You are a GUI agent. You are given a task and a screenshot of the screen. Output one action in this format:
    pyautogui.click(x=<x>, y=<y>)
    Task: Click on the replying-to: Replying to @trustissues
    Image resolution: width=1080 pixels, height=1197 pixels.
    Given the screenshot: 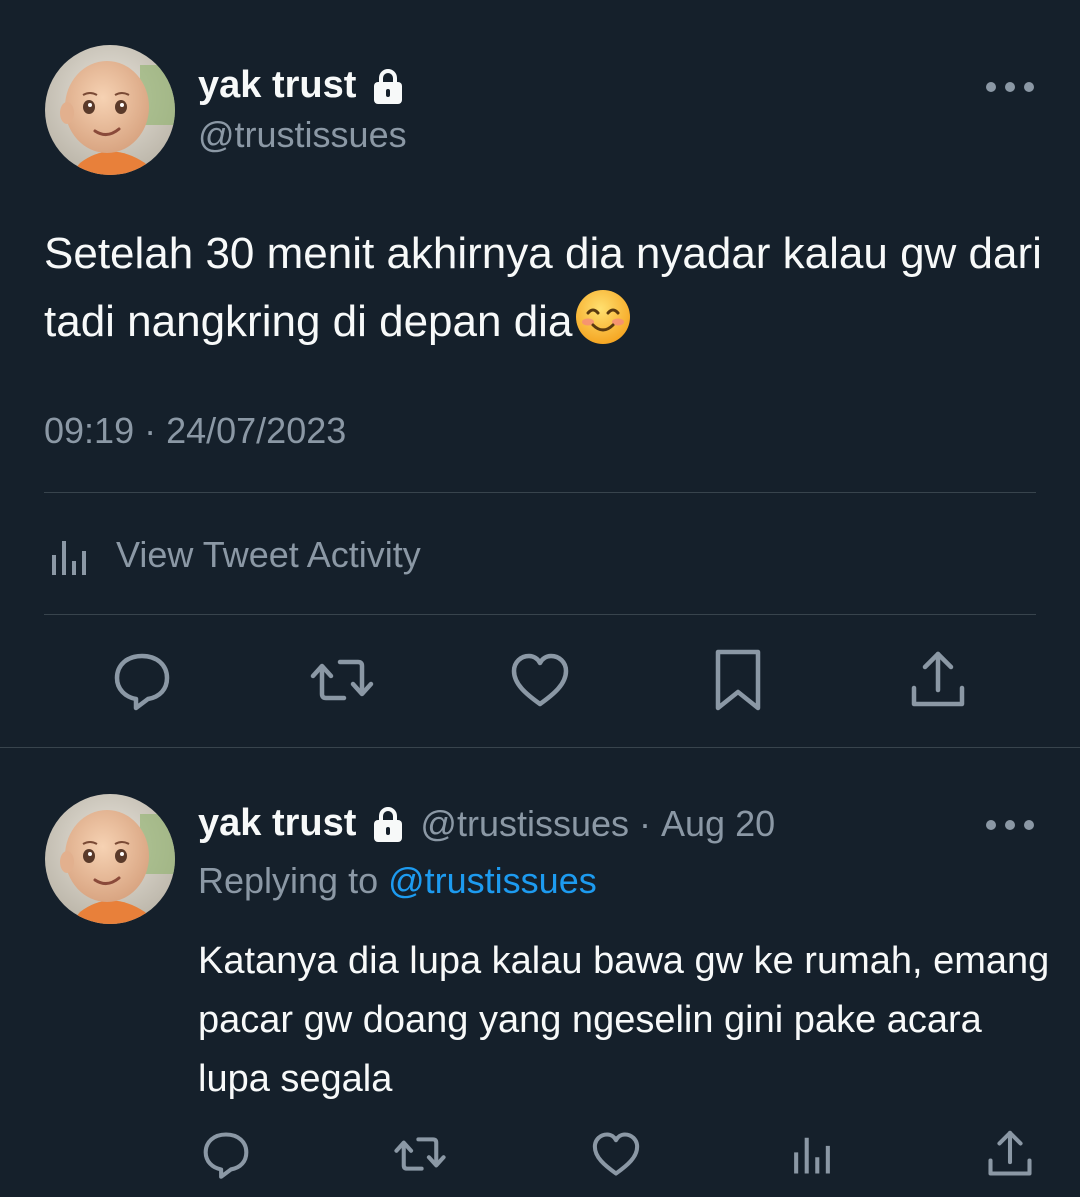 What is the action you would take?
    pyautogui.click(x=397, y=881)
    